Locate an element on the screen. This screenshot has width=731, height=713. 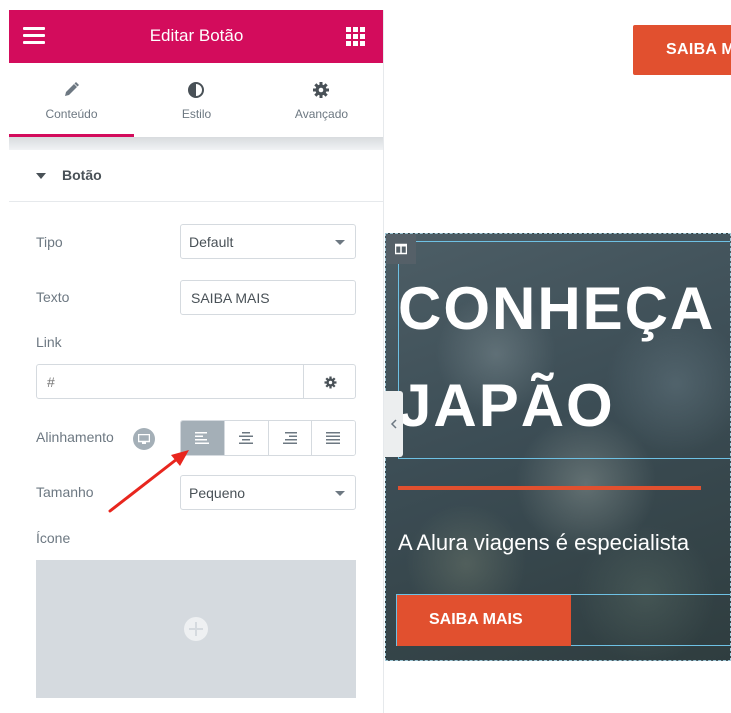
tipo-select: Default is located at coordinates (268, 241).